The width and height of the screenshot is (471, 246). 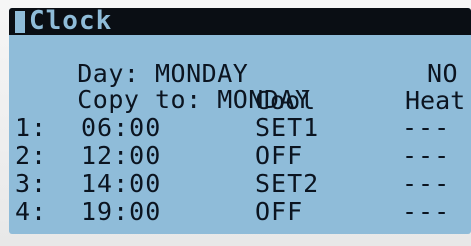 I want to click on row-index: 1:, so click(x=31, y=127).